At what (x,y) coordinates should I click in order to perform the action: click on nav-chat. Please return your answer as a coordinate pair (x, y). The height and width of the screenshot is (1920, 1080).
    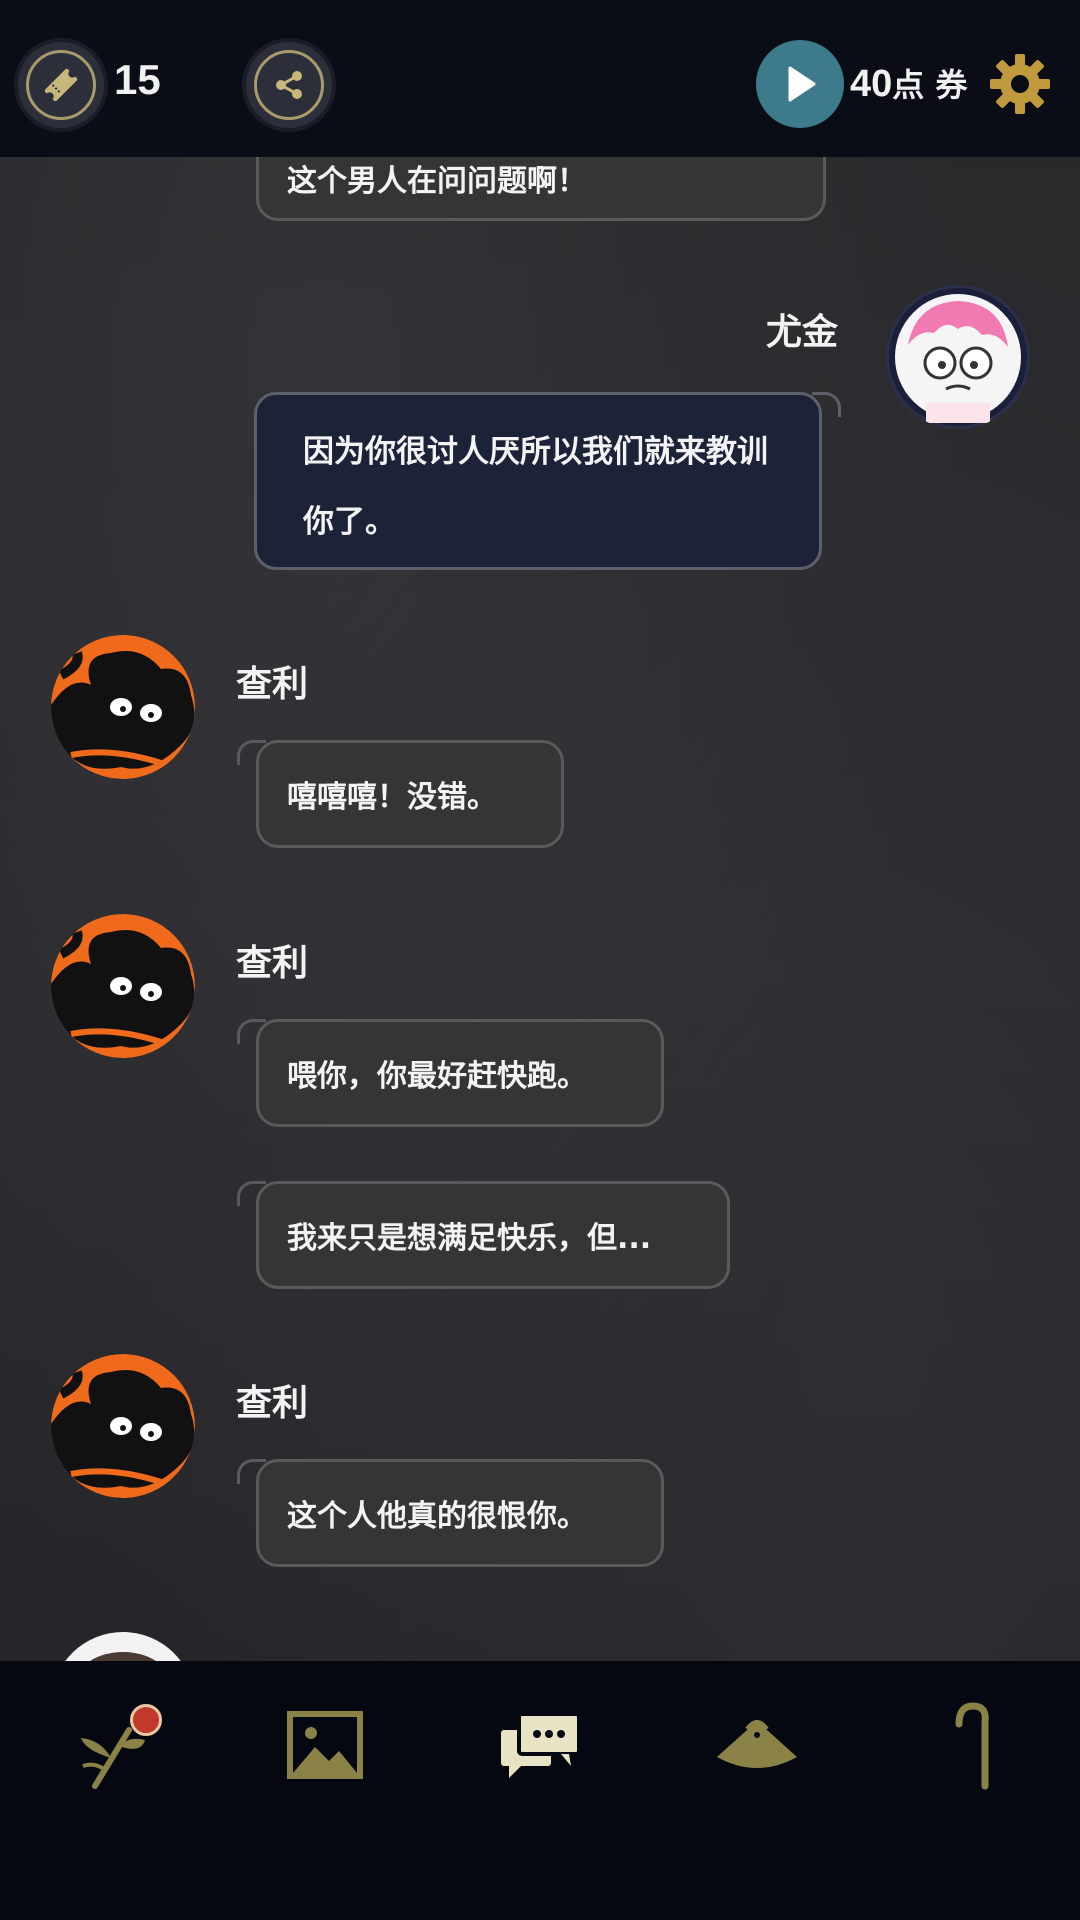
    Looking at the image, I should click on (541, 1745).